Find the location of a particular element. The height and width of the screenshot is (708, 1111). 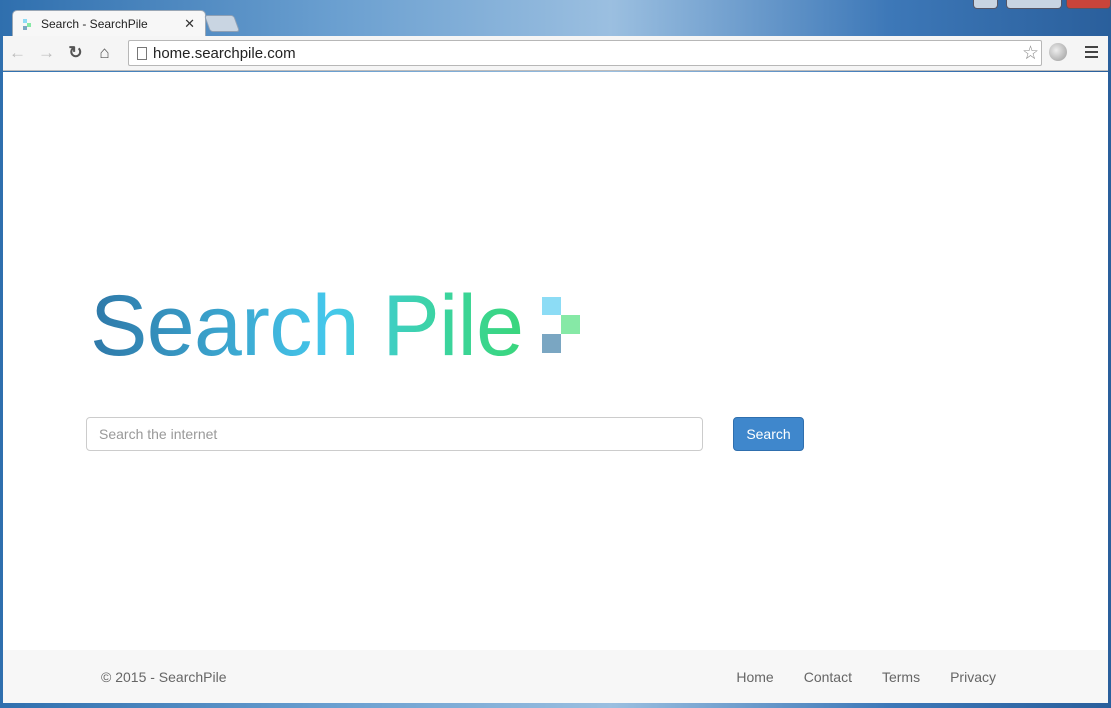

searchpile-logo: Search Pile is located at coordinates (335, 322).